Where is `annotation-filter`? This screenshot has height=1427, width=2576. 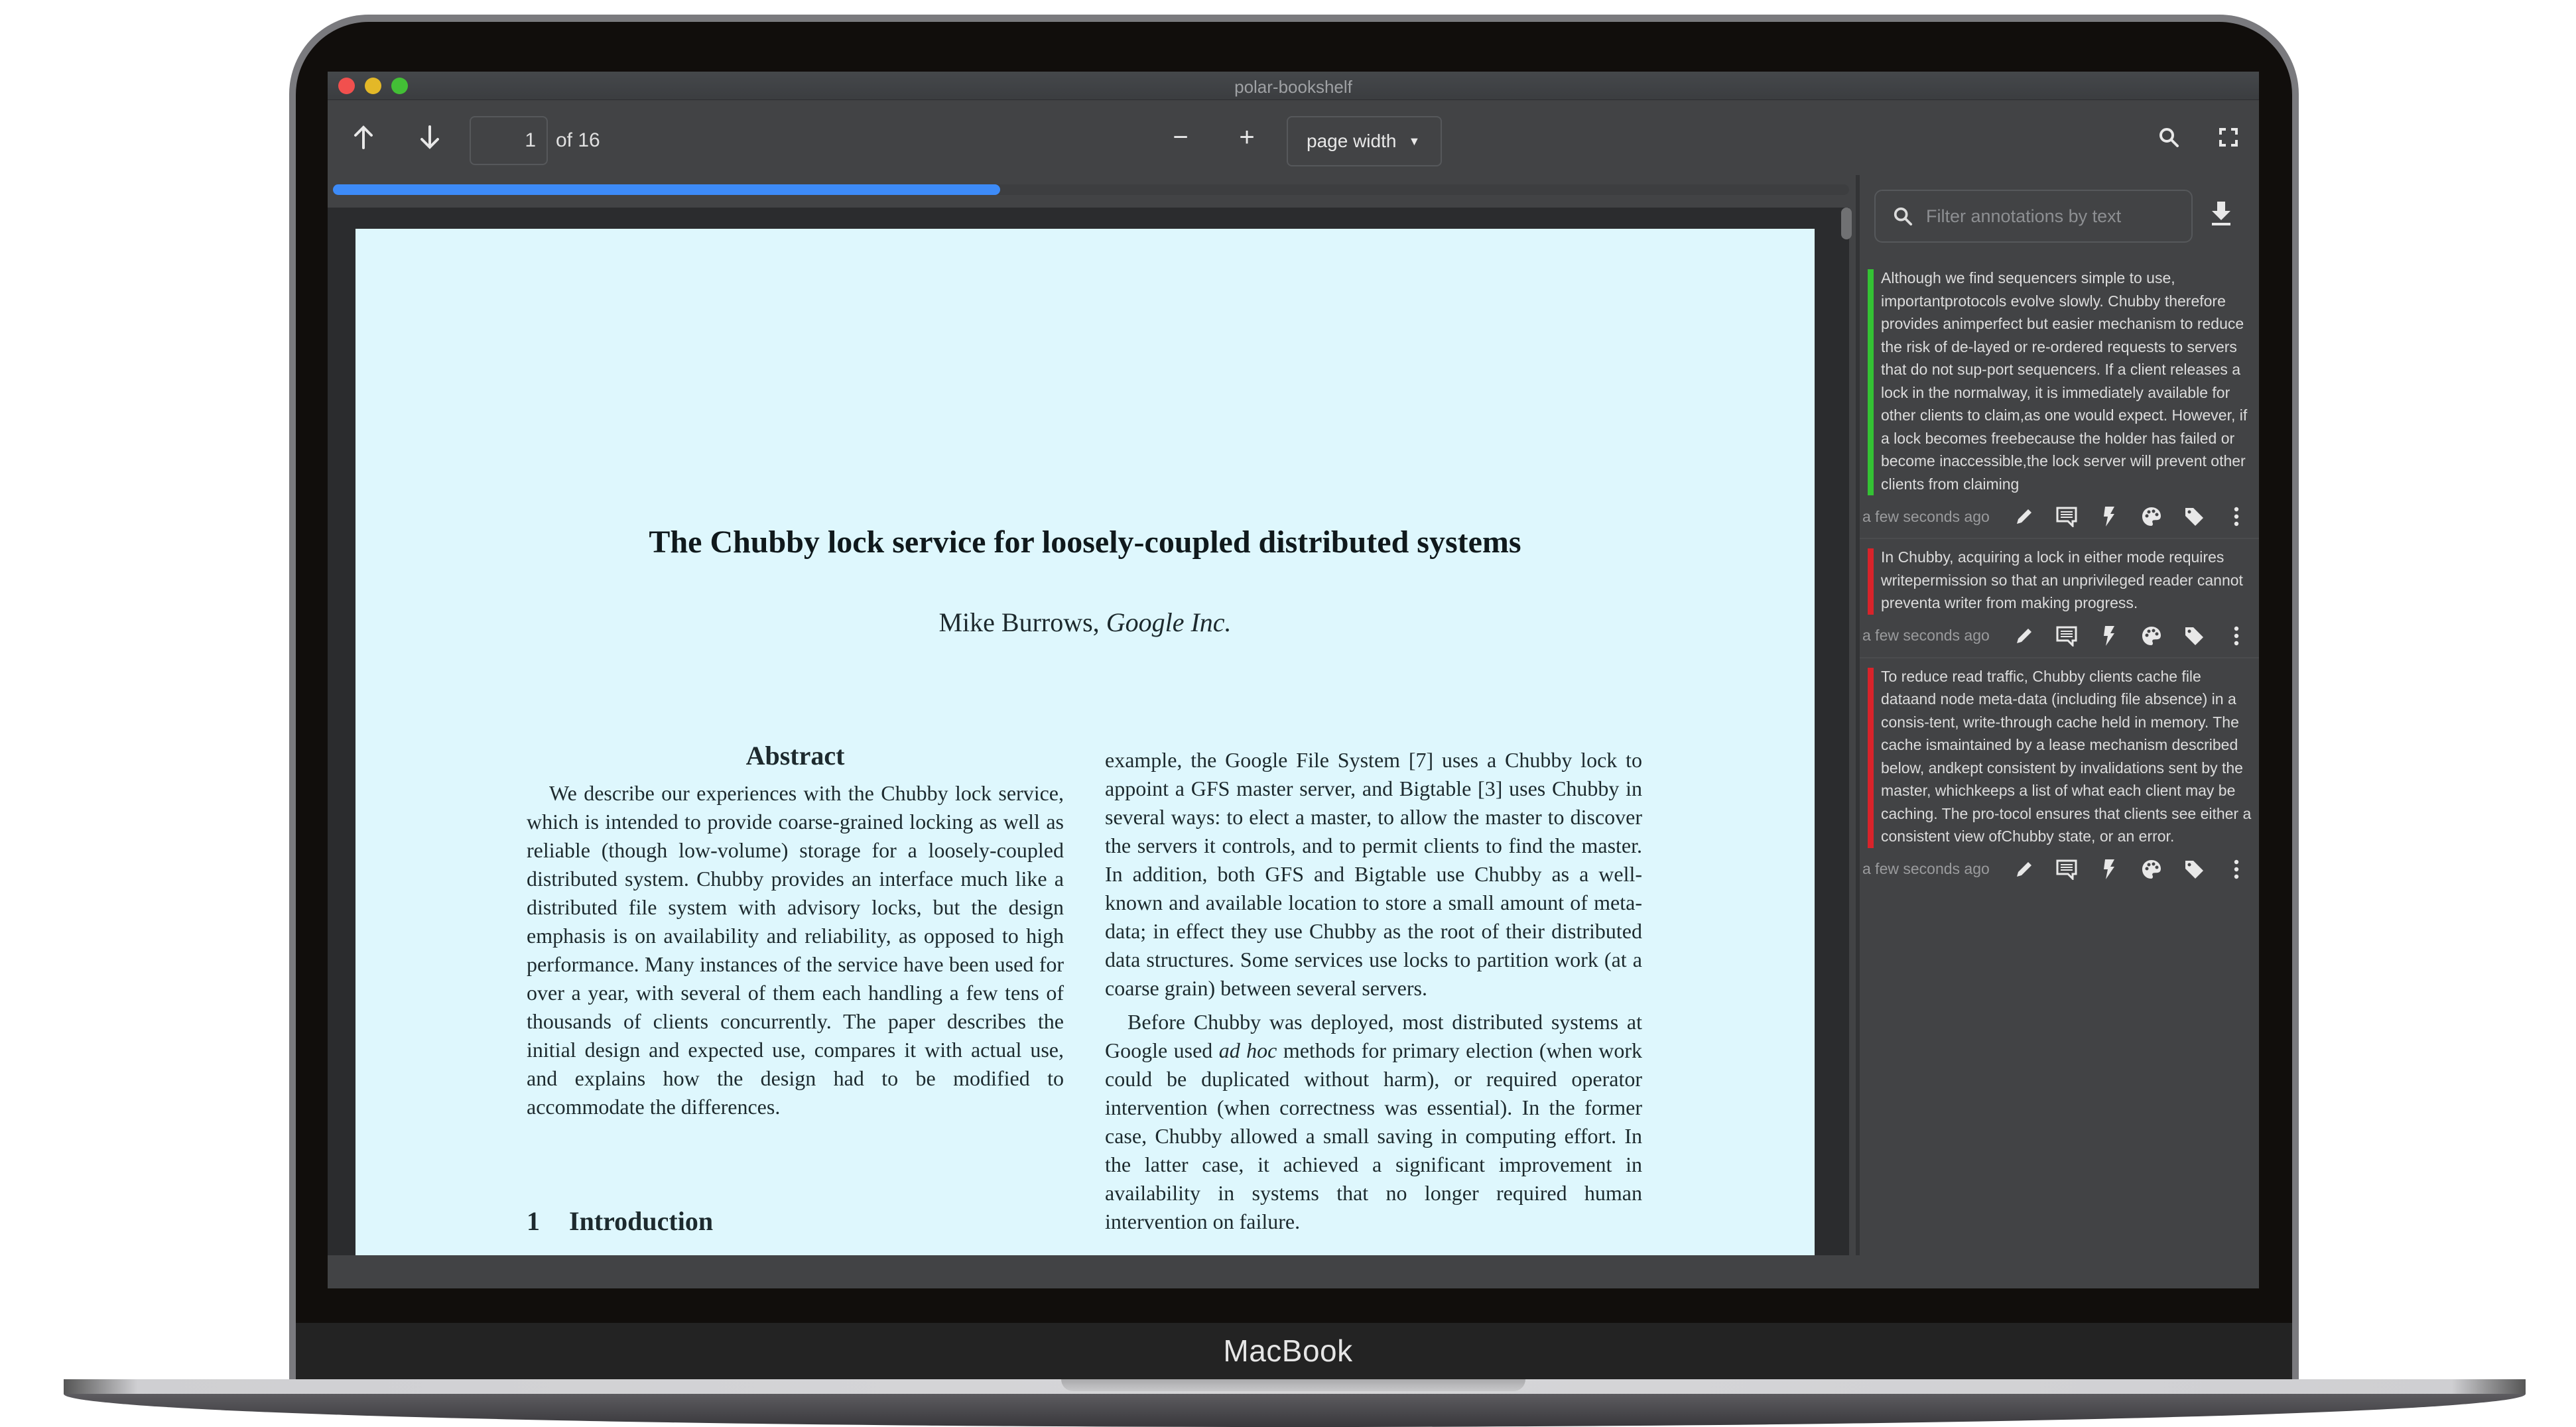
annotation-filter is located at coordinates (2034, 216).